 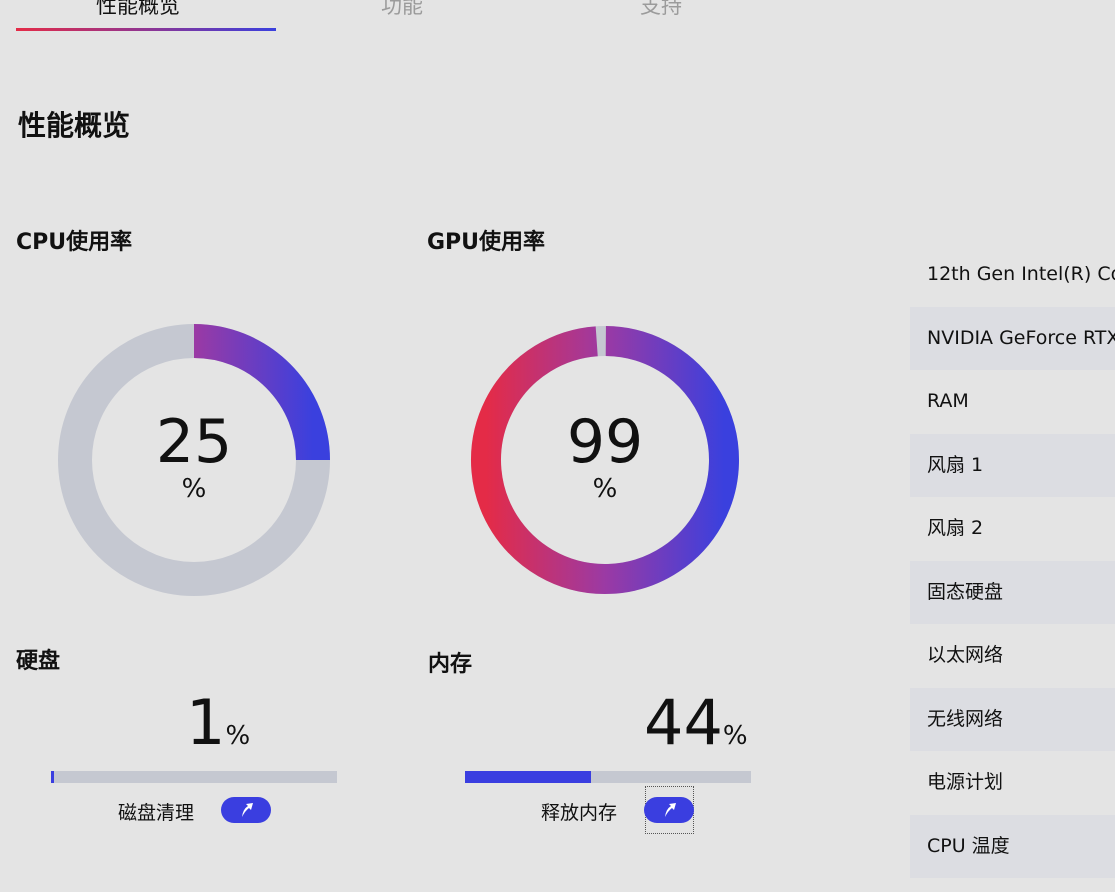 What do you see at coordinates (194, 777) in the screenshot?
I see `disk-usage-bar` at bounding box center [194, 777].